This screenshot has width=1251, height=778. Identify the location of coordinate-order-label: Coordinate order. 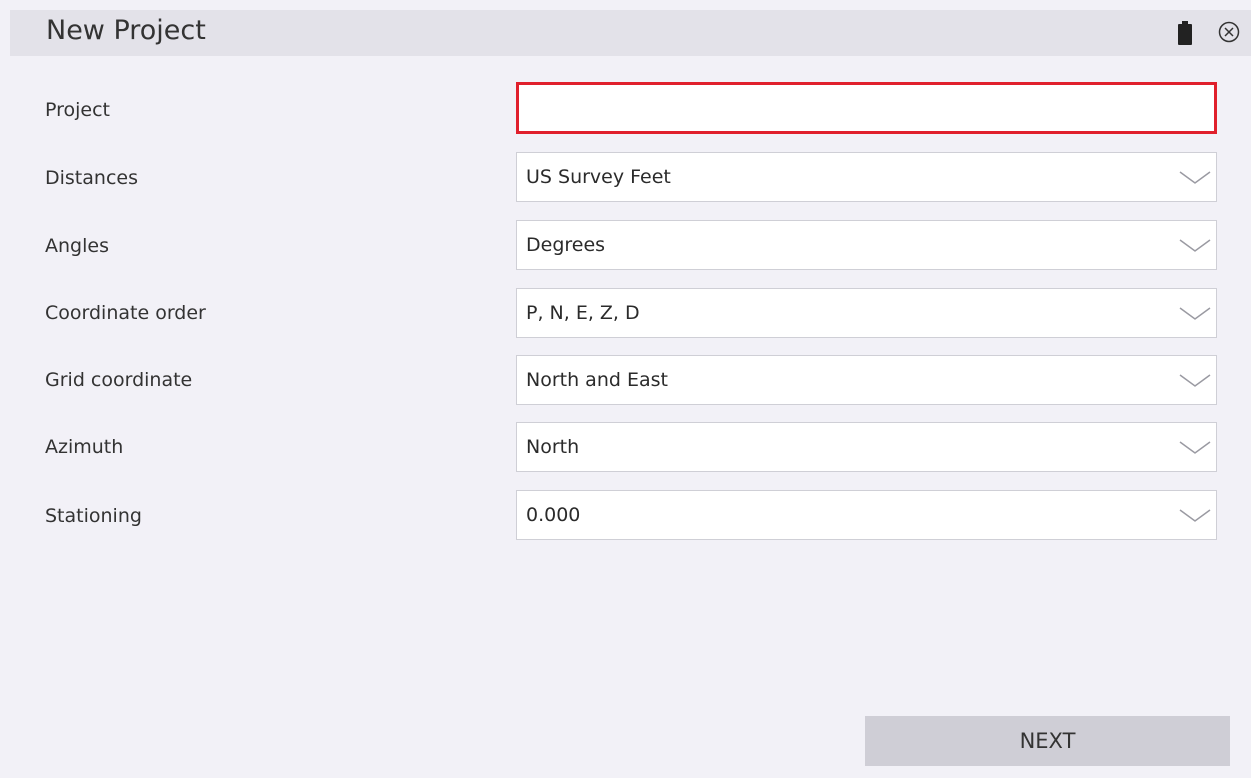
(125, 313).